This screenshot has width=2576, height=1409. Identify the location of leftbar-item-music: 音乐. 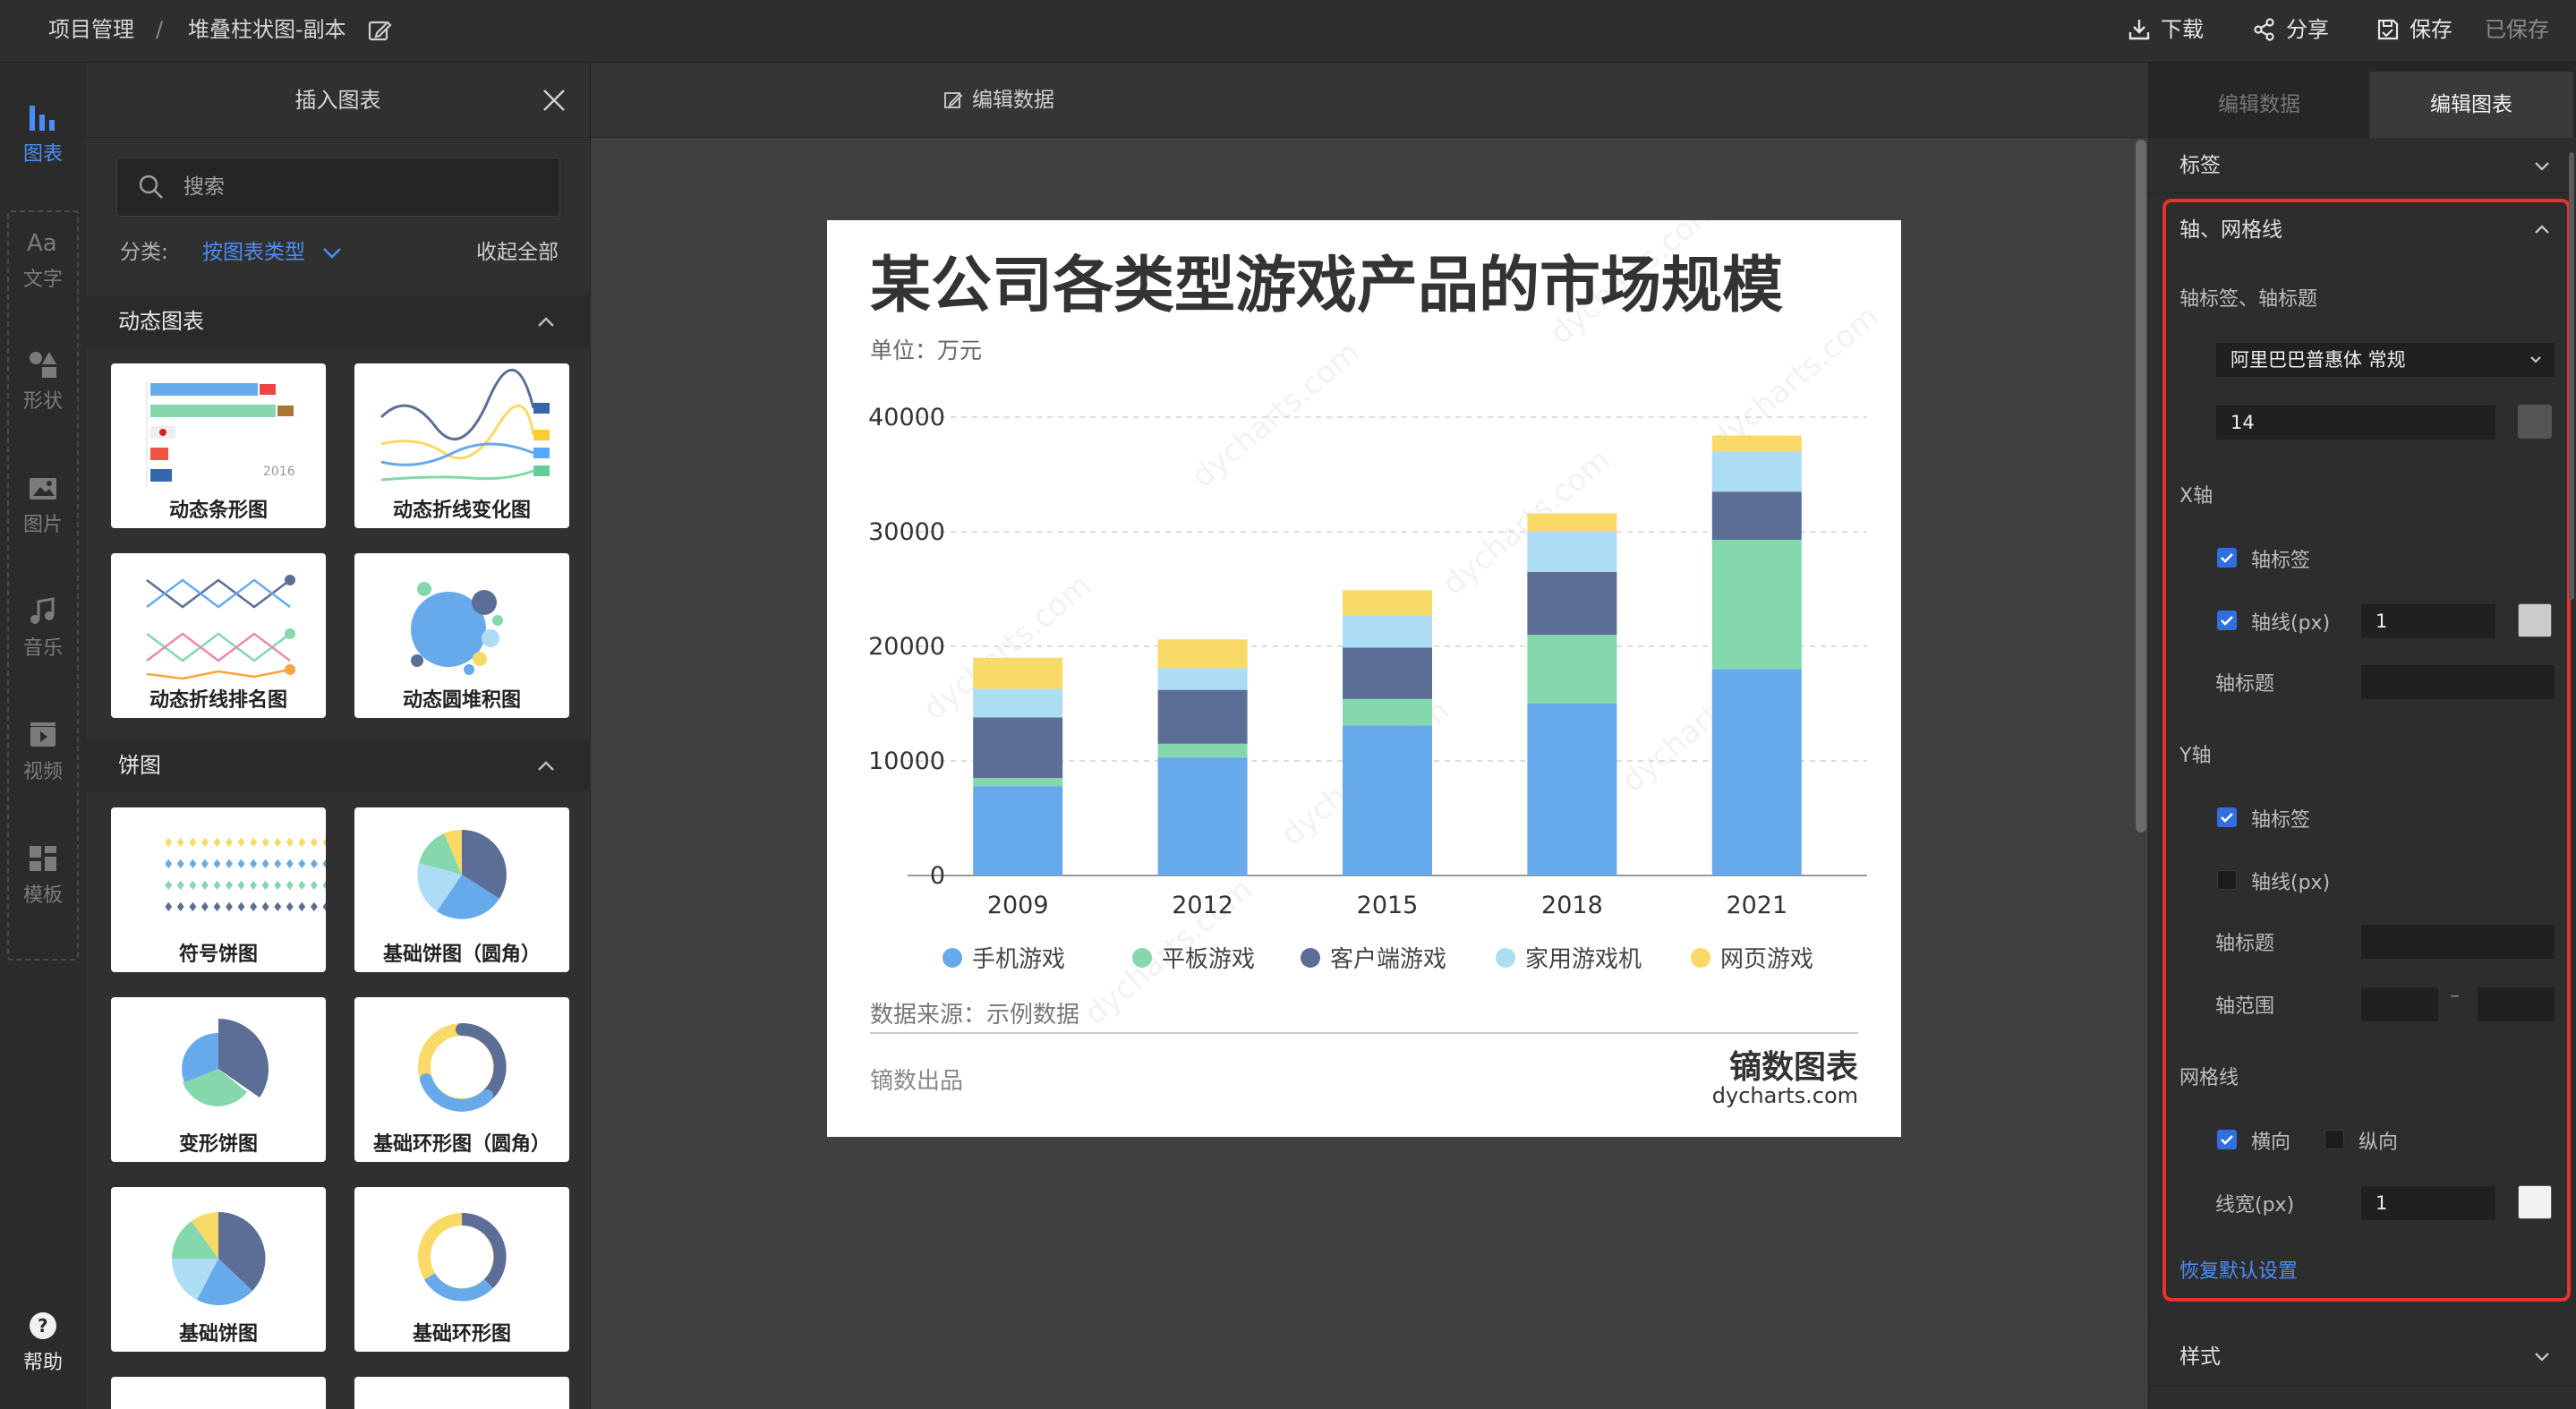
(43, 629).